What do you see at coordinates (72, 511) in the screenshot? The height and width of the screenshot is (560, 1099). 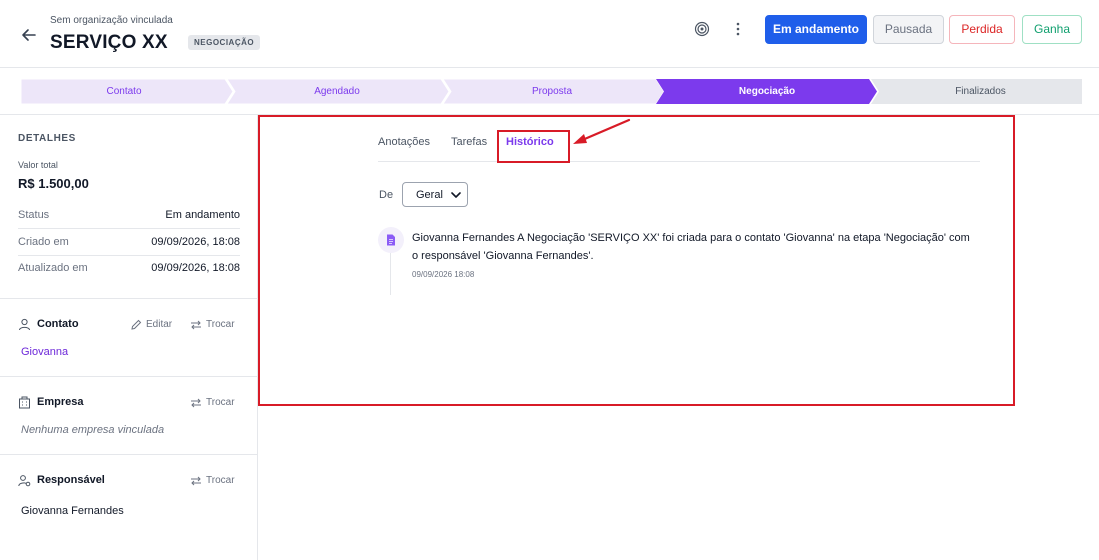 I see `owner-name: Giovanna Fernandes` at bounding box center [72, 511].